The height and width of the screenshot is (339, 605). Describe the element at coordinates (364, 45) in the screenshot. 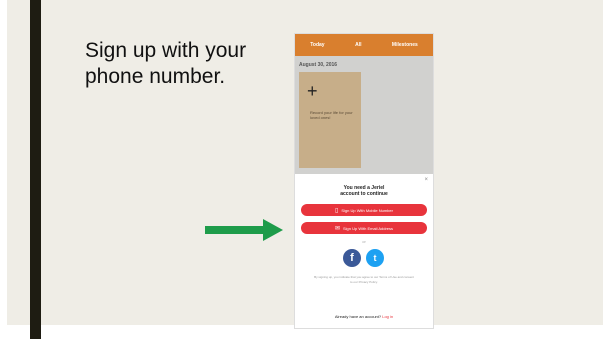

I see `app-header: Today All Milestones` at that location.